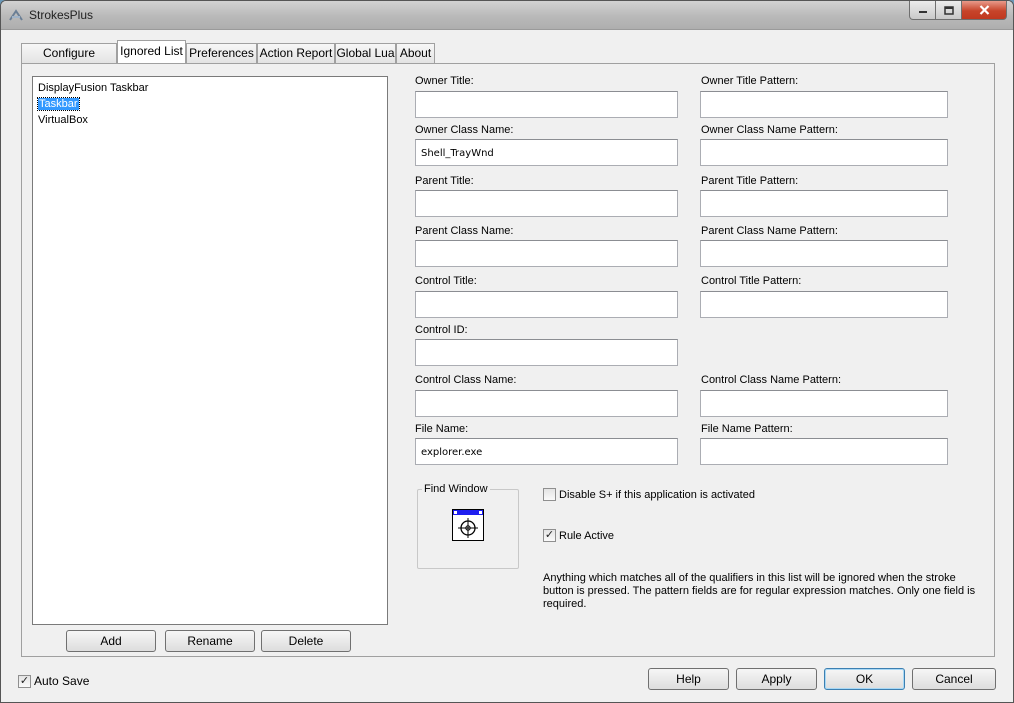  I want to click on parent-title-label: Parent Title:, so click(444, 181).